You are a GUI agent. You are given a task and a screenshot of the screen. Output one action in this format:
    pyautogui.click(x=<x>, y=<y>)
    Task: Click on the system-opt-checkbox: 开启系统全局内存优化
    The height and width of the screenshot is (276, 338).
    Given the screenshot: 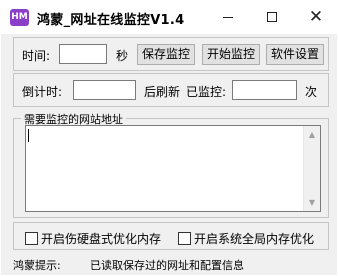 What is the action you would take?
    pyautogui.click(x=246, y=238)
    